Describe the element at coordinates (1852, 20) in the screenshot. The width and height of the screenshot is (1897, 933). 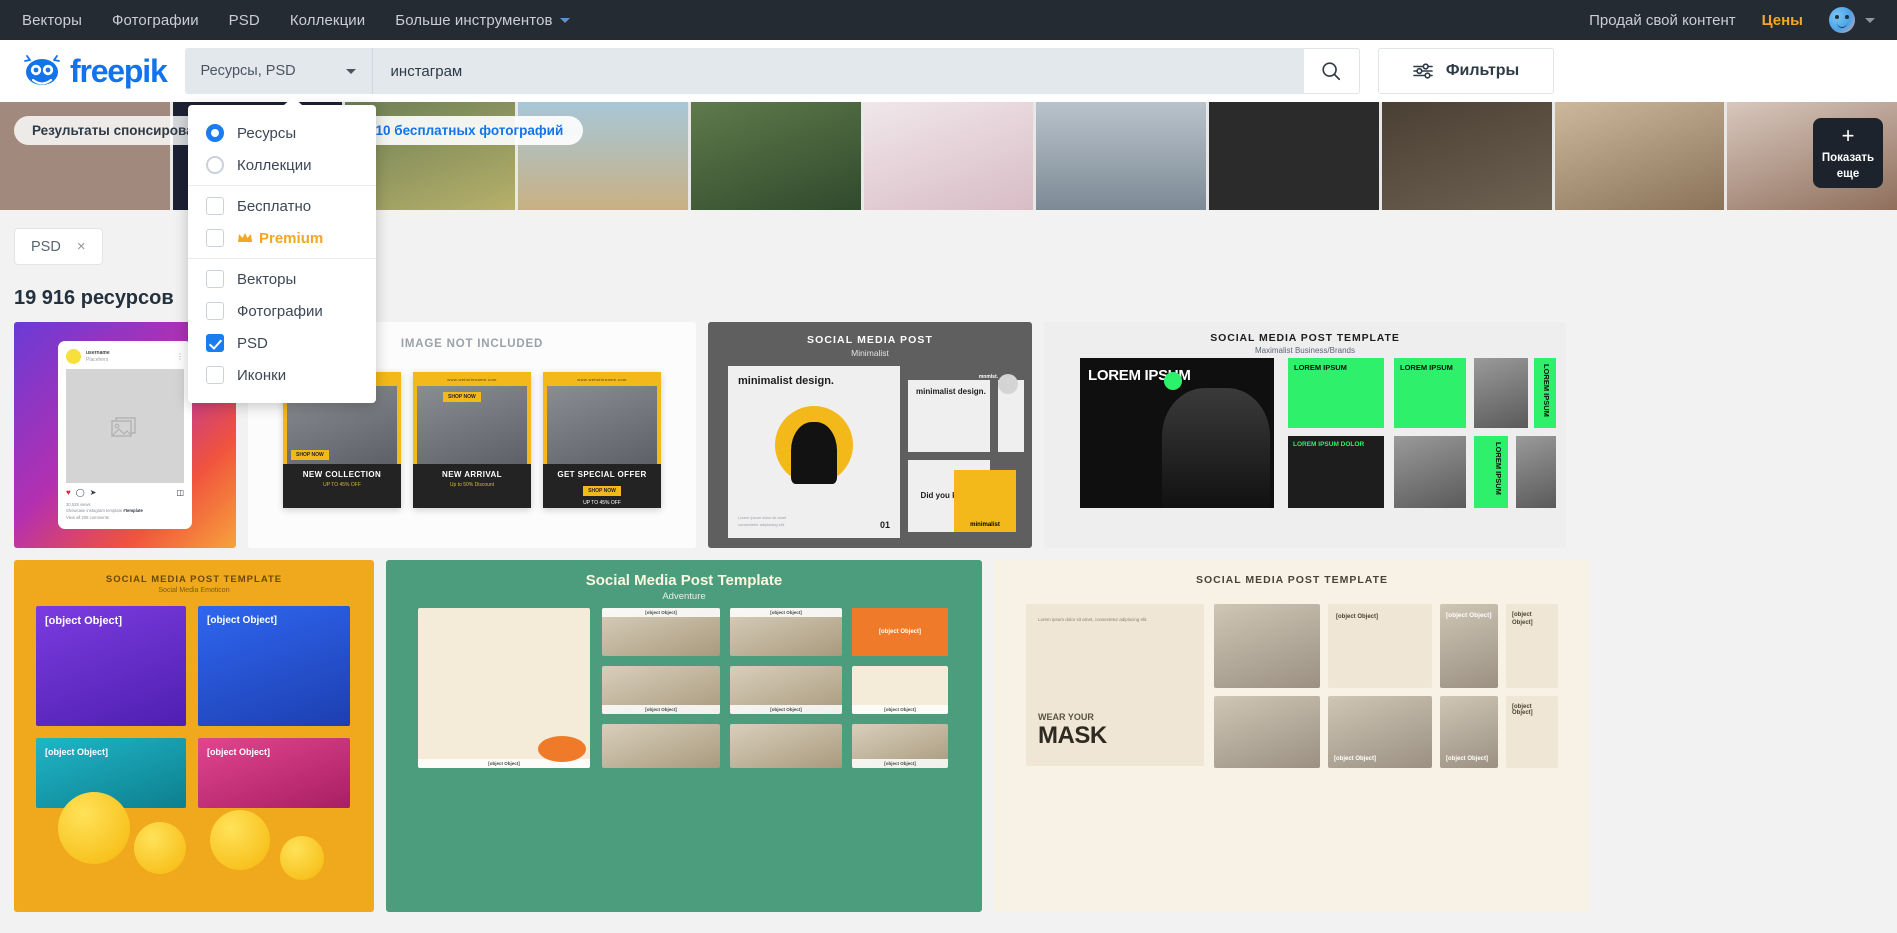
I see `user-menu` at that location.